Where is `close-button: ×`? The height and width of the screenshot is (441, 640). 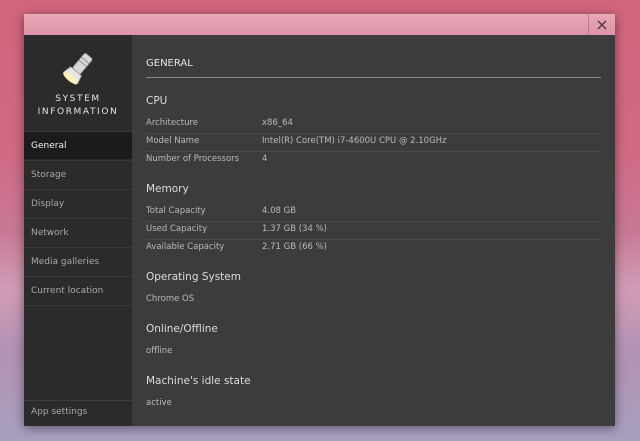
close-button: × is located at coordinates (601, 24).